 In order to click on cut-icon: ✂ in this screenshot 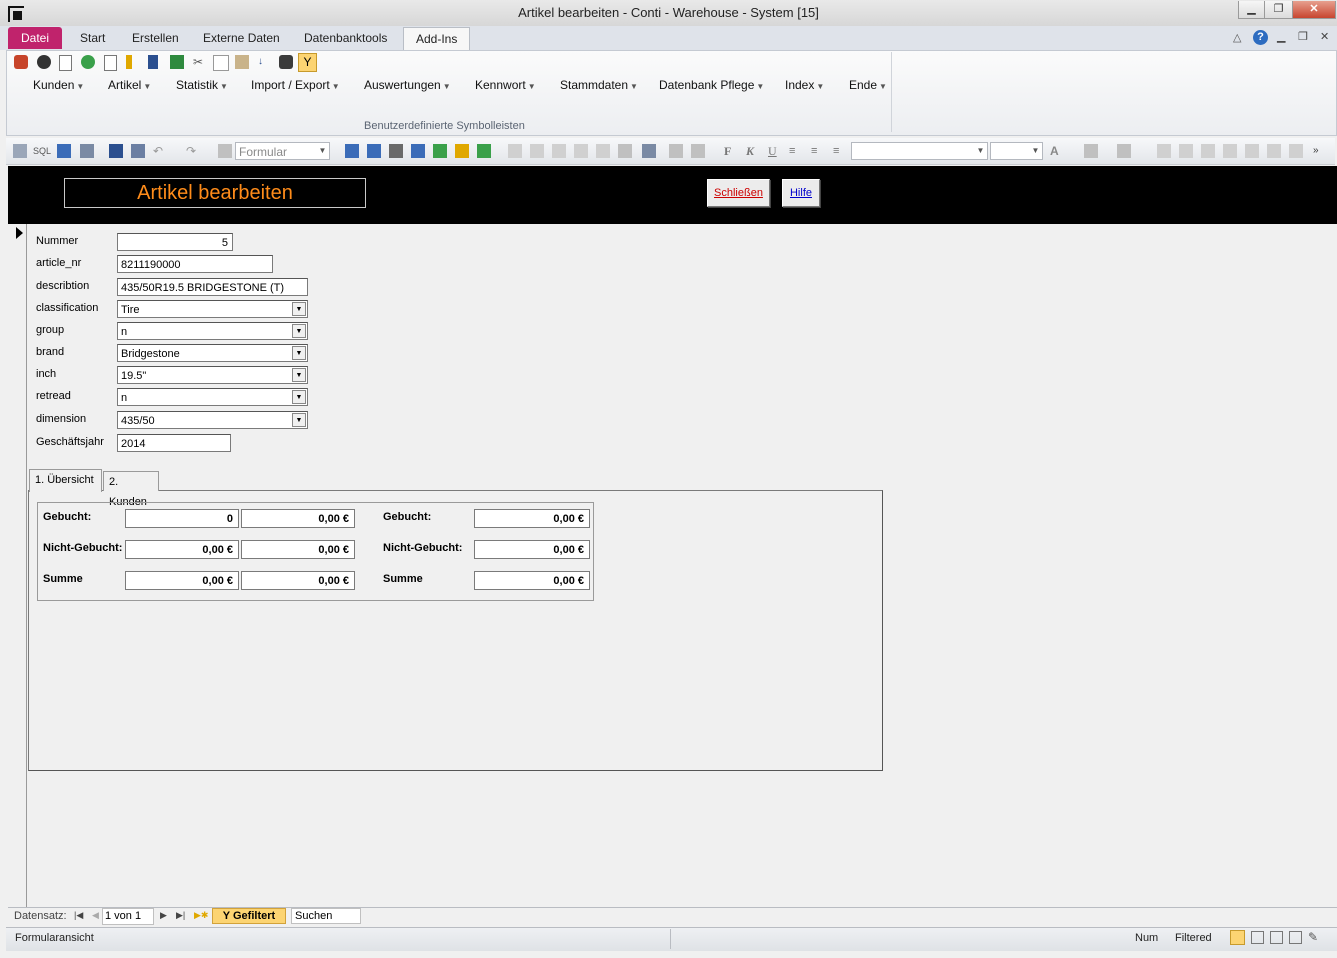, I will do `click(200, 62)`.